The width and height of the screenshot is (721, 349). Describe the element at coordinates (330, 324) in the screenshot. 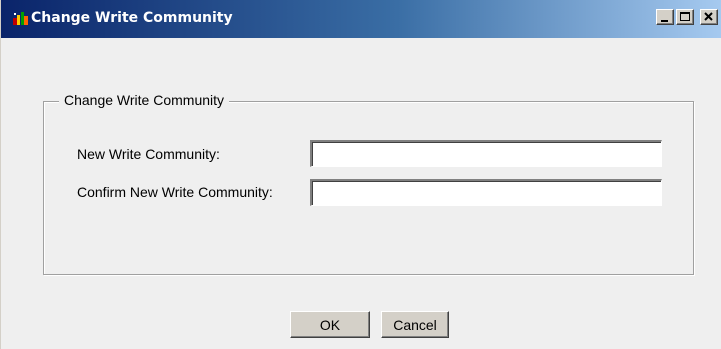

I see `ok-button: OK` at that location.